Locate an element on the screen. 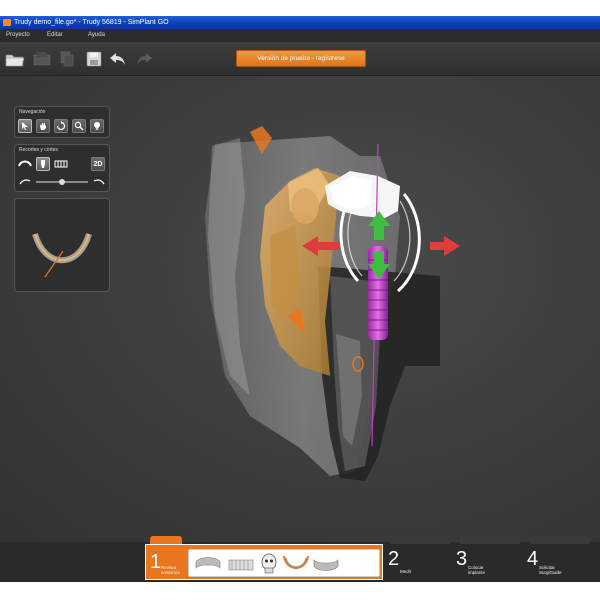  slider-right-arrow-icon is located at coordinates (99, 182).